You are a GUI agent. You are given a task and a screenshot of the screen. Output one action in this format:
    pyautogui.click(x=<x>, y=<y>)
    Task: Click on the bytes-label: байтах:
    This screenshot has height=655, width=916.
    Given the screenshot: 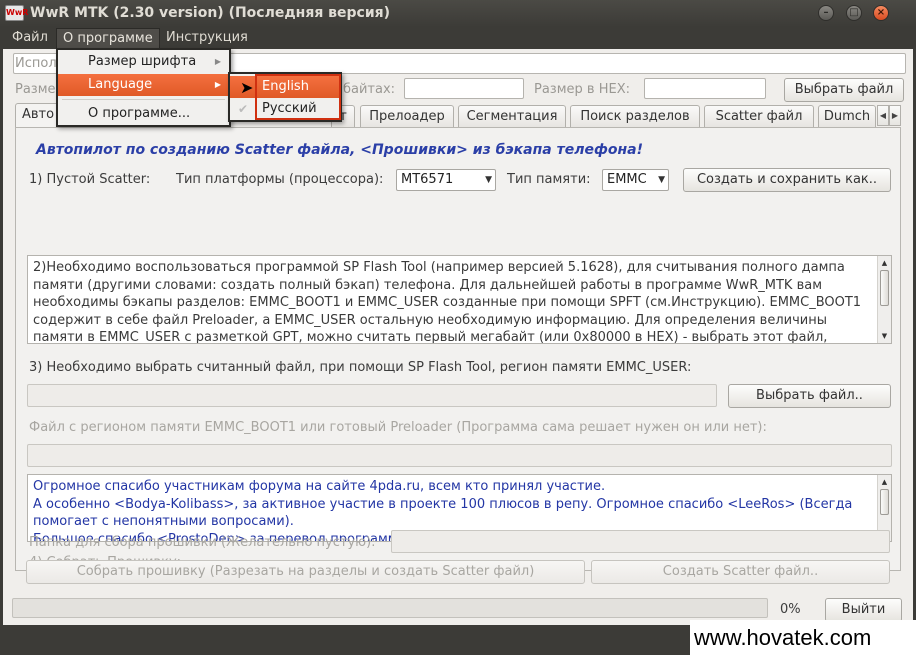 What is the action you would take?
    pyautogui.click(x=369, y=89)
    